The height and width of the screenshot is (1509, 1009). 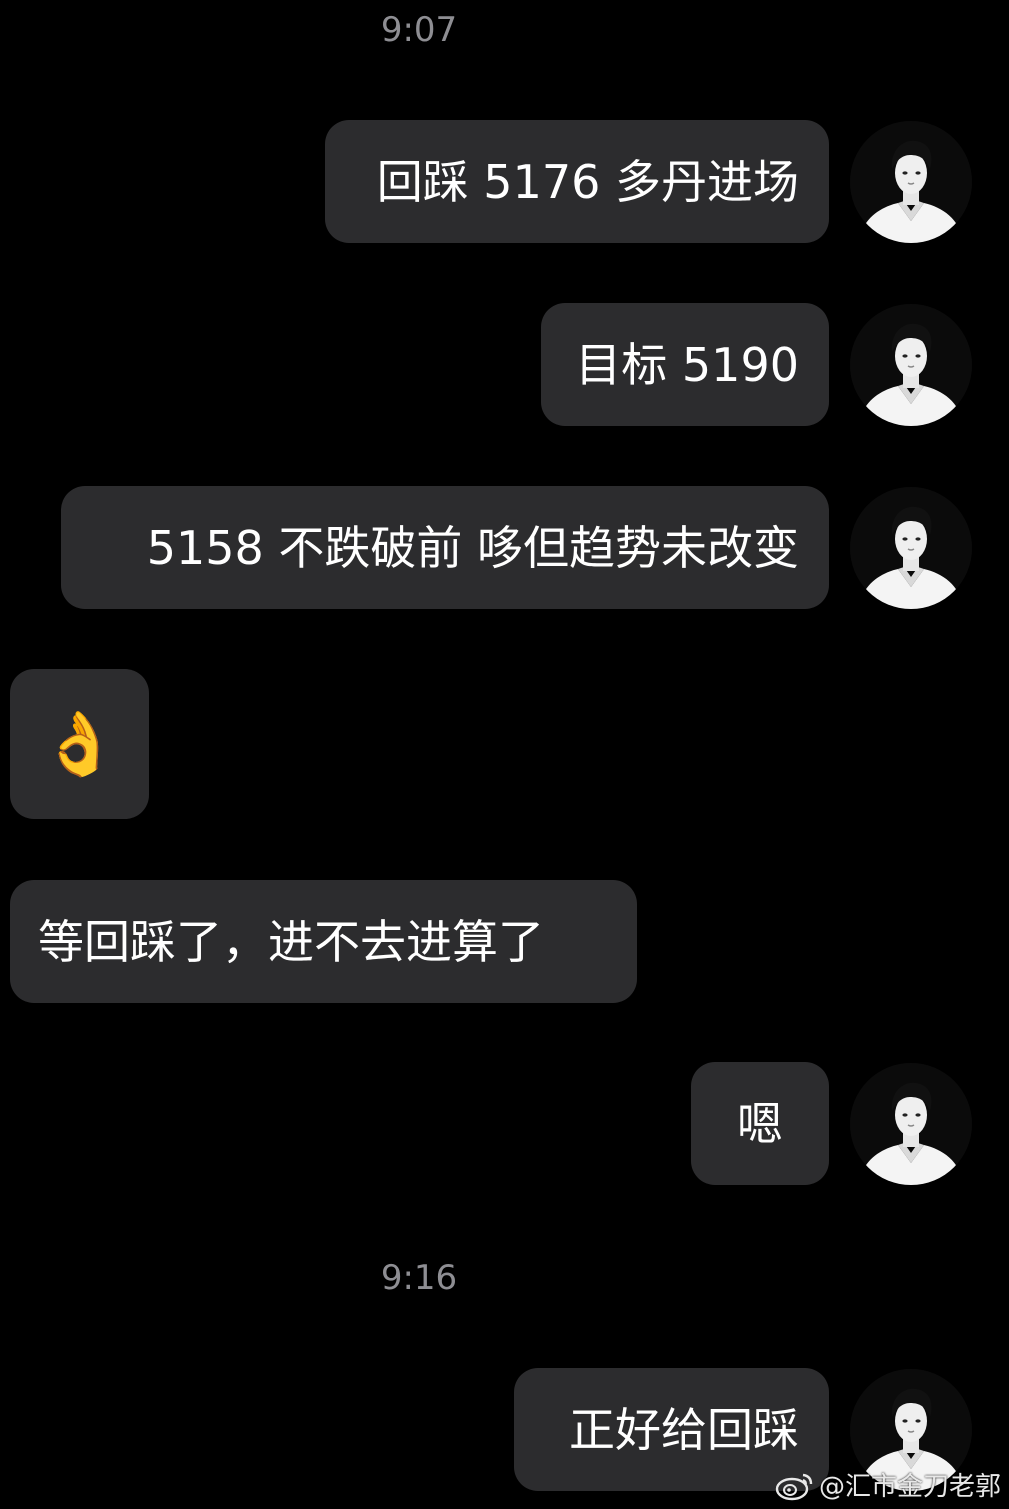 I want to click on watermark-text: @汇市金刀老郭, so click(x=909, y=1487).